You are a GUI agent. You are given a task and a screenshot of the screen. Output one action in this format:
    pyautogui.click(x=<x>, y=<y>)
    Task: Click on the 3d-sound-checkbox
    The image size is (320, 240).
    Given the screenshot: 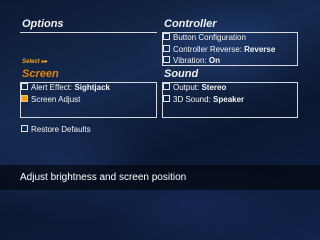 What is the action you would take?
    pyautogui.click(x=166, y=99)
    